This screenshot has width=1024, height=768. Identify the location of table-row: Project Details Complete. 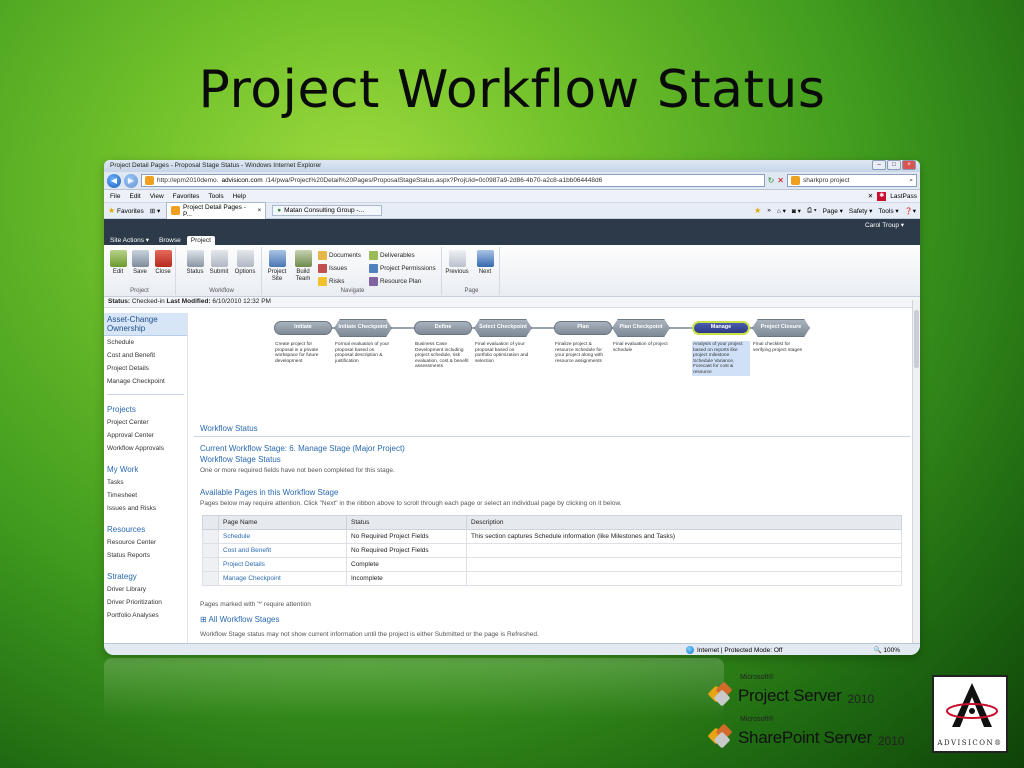
(552, 564).